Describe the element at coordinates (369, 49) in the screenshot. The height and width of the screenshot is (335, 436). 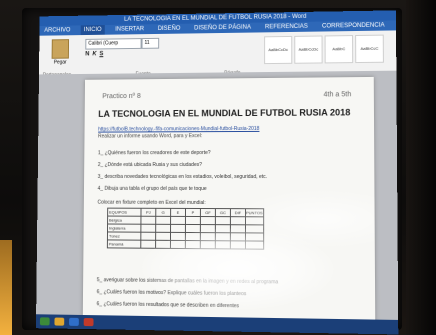
I see `style-option: AaBbCcC` at that location.